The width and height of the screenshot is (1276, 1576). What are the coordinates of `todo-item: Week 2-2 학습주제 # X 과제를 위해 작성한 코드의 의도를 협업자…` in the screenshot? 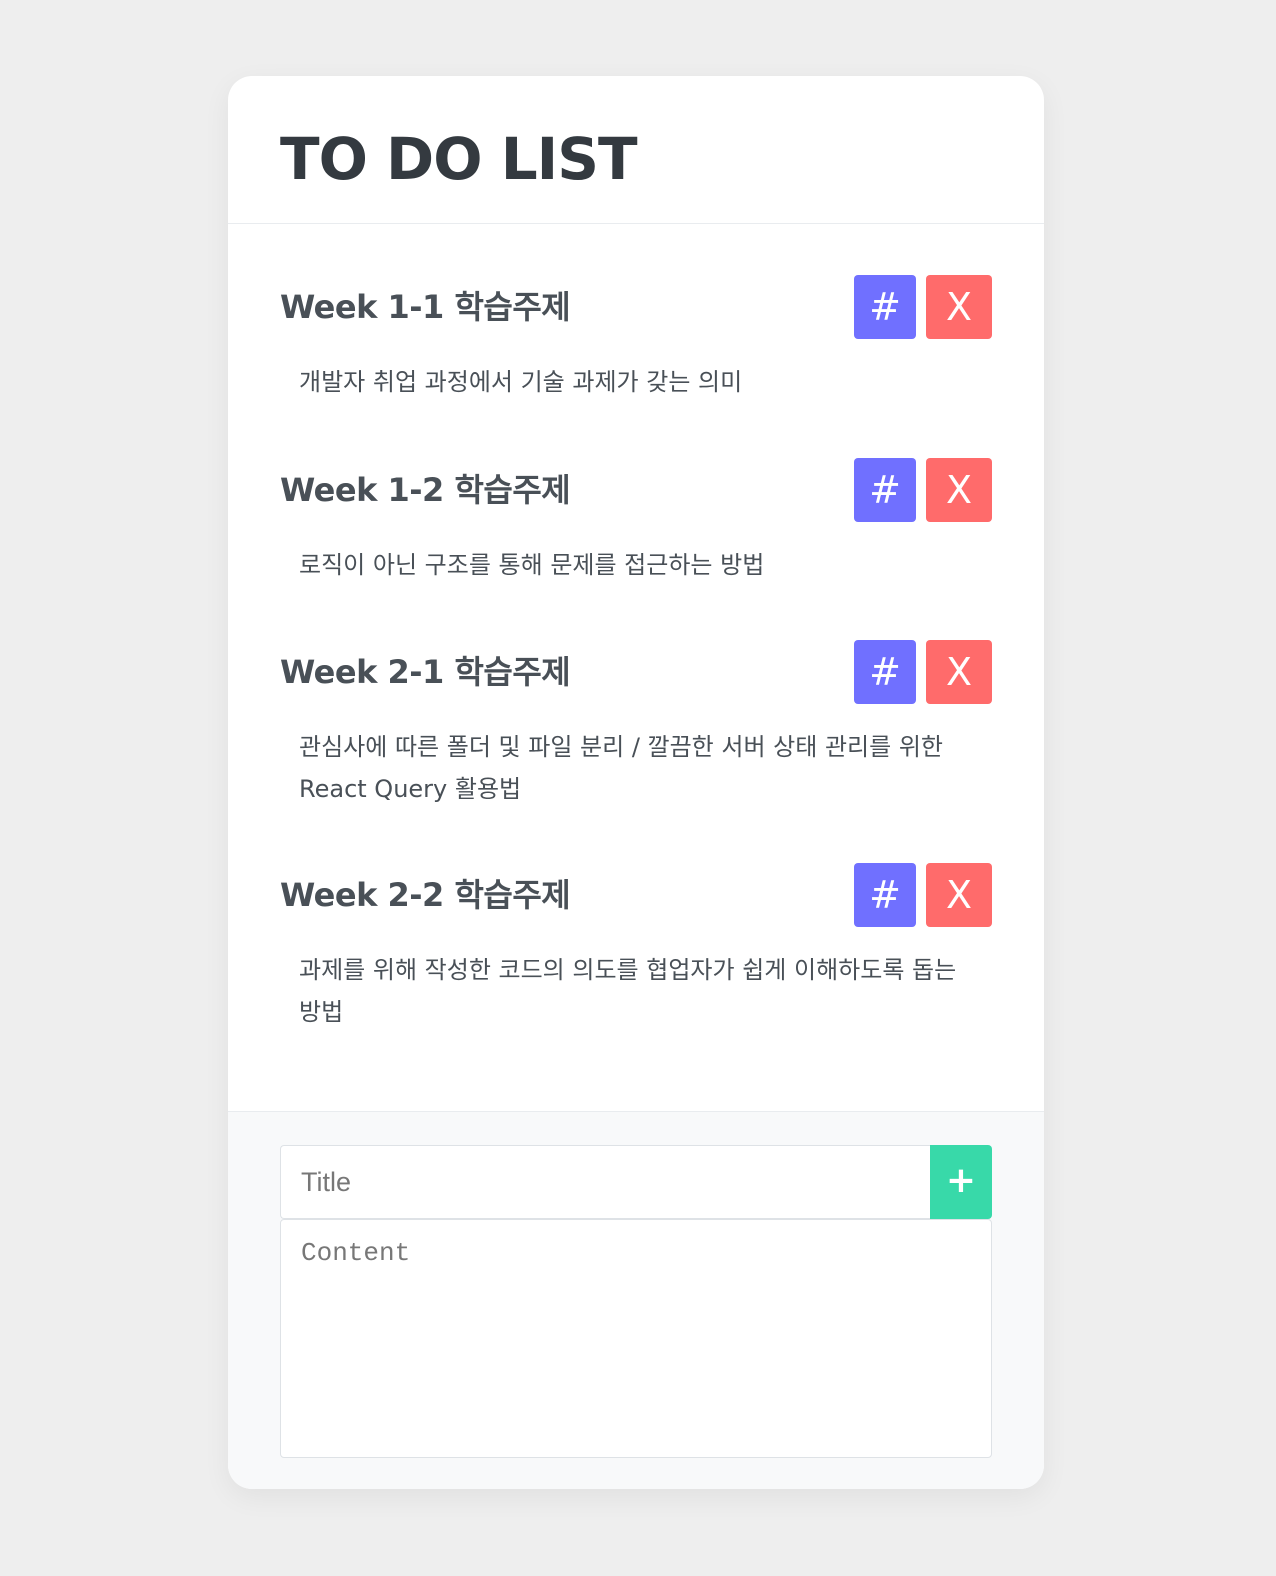 It's located at (636, 948).